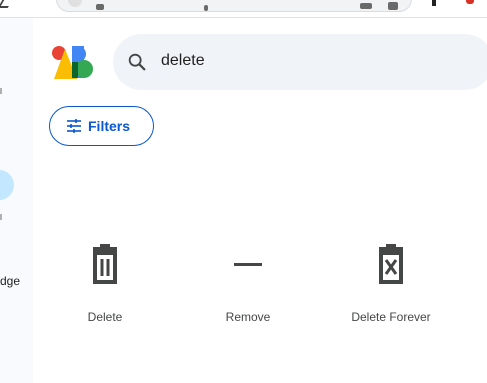 This screenshot has height=383, width=487. Describe the element at coordinates (105, 317) in the screenshot. I see `result-label: Delete` at that location.